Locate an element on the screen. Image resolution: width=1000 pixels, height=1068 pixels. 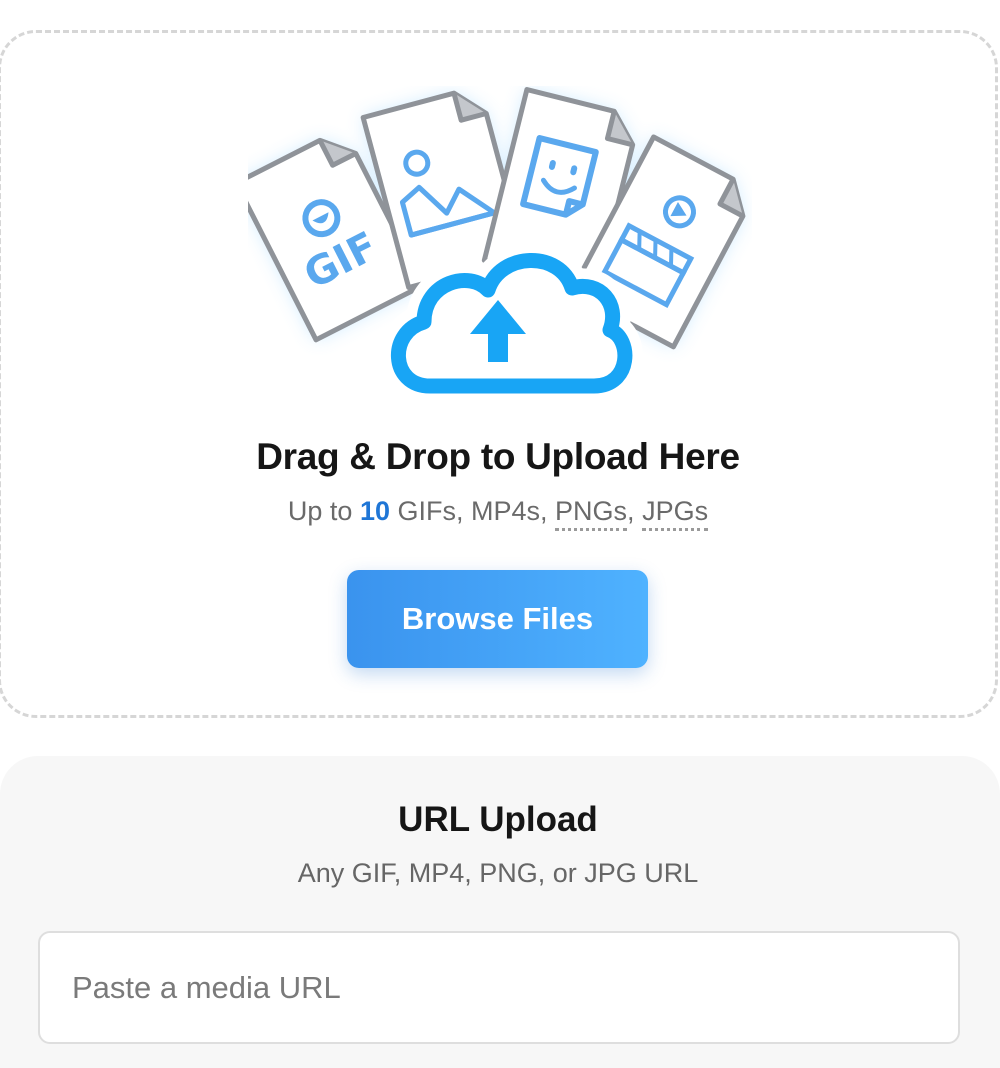
dropzone-subtitle: Up to 10 GIFs, MP4s, PNGs, JPGs is located at coordinates (498, 513).